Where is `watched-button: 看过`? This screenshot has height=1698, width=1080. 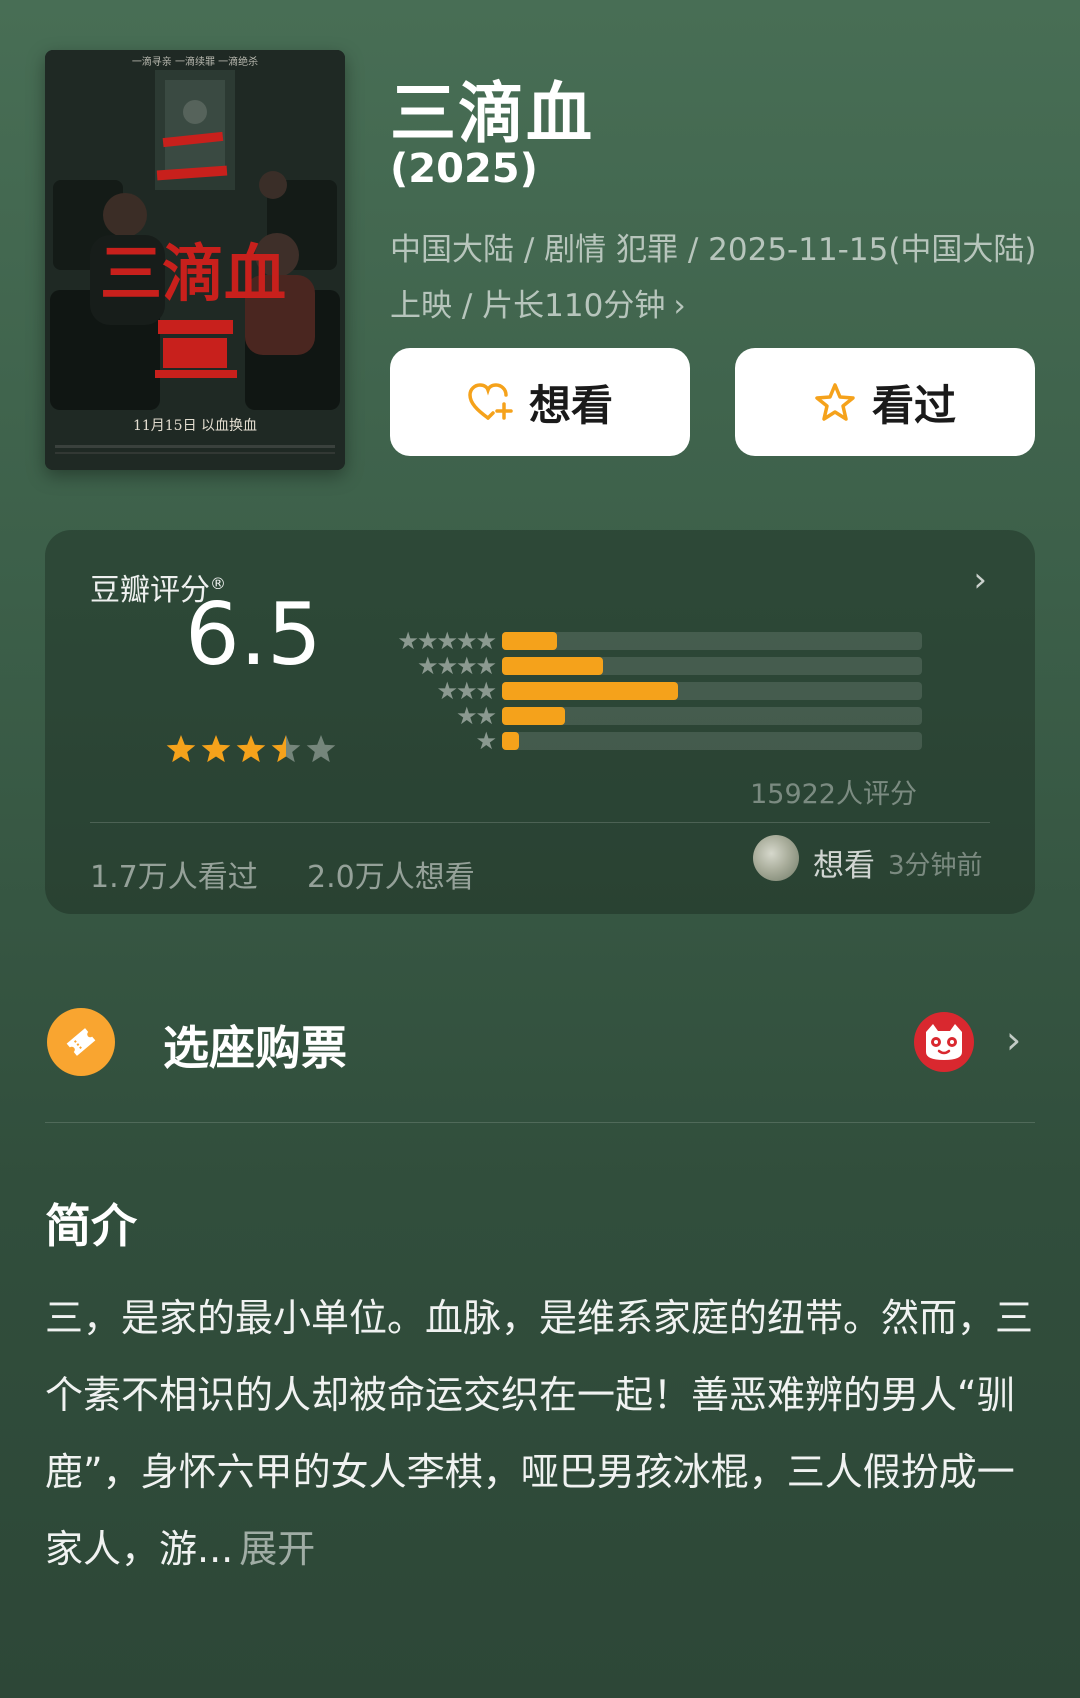
watched-button: 看过 is located at coordinates (885, 402).